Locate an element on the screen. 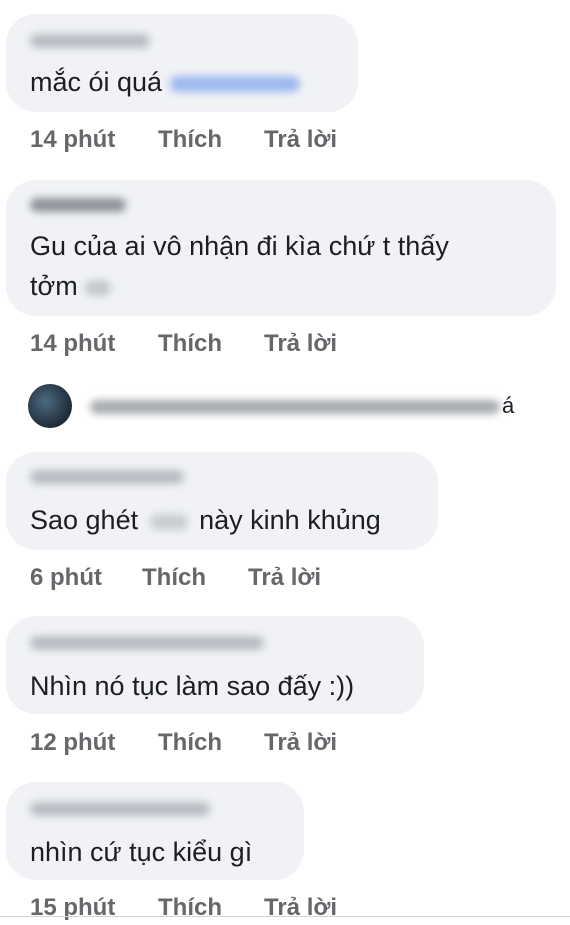 The height and width of the screenshot is (925, 570). comment-text: mắc ói quá is located at coordinates (165, 82).